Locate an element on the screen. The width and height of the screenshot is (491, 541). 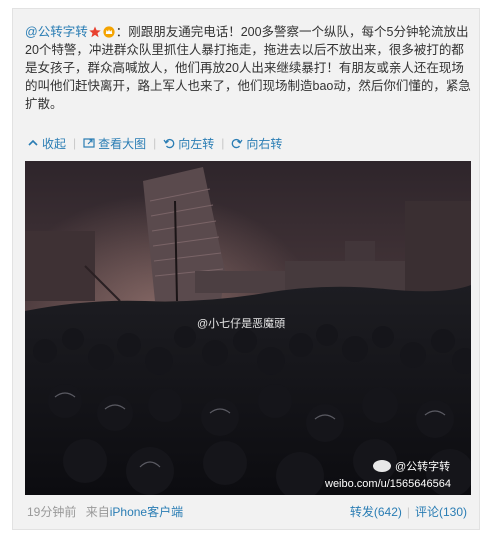
weibo-logo-icon is located at coordinates (382, 466).